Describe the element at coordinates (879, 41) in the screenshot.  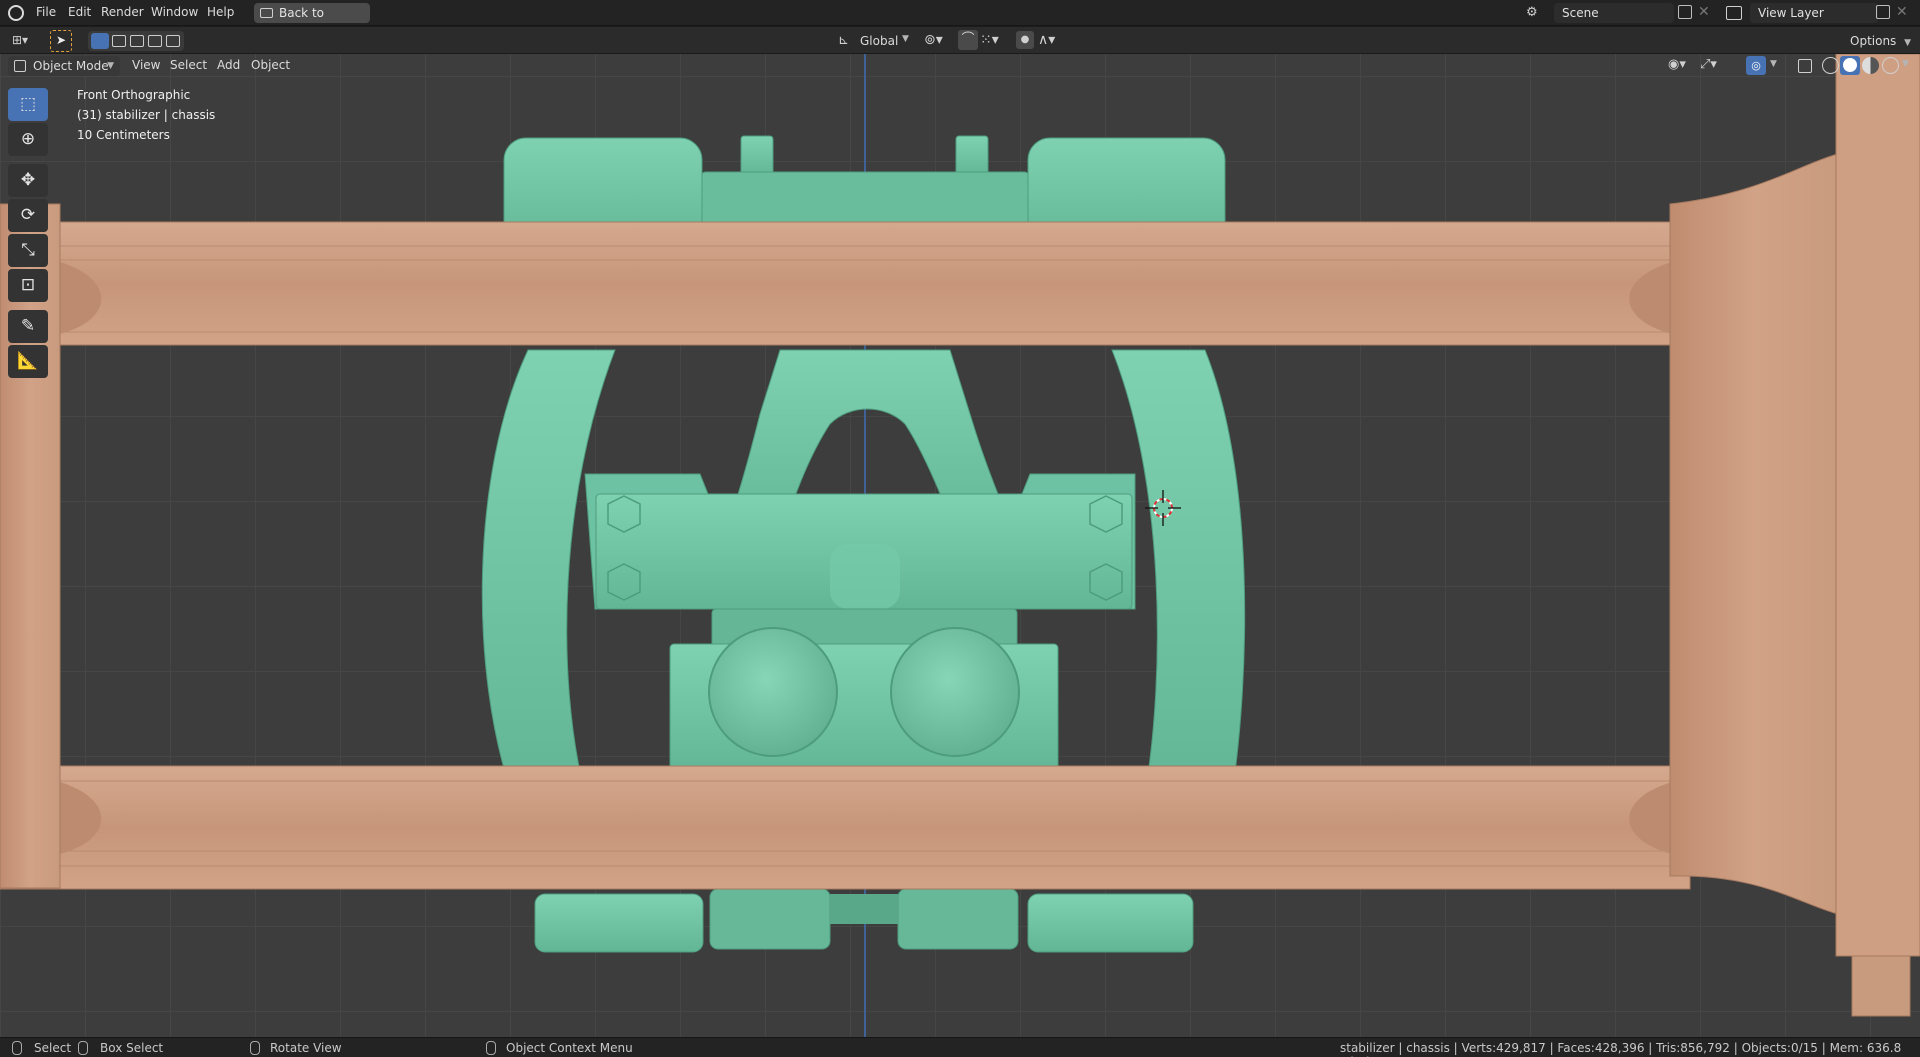
I see `transform-orientation-dropdown: Global` at that location.